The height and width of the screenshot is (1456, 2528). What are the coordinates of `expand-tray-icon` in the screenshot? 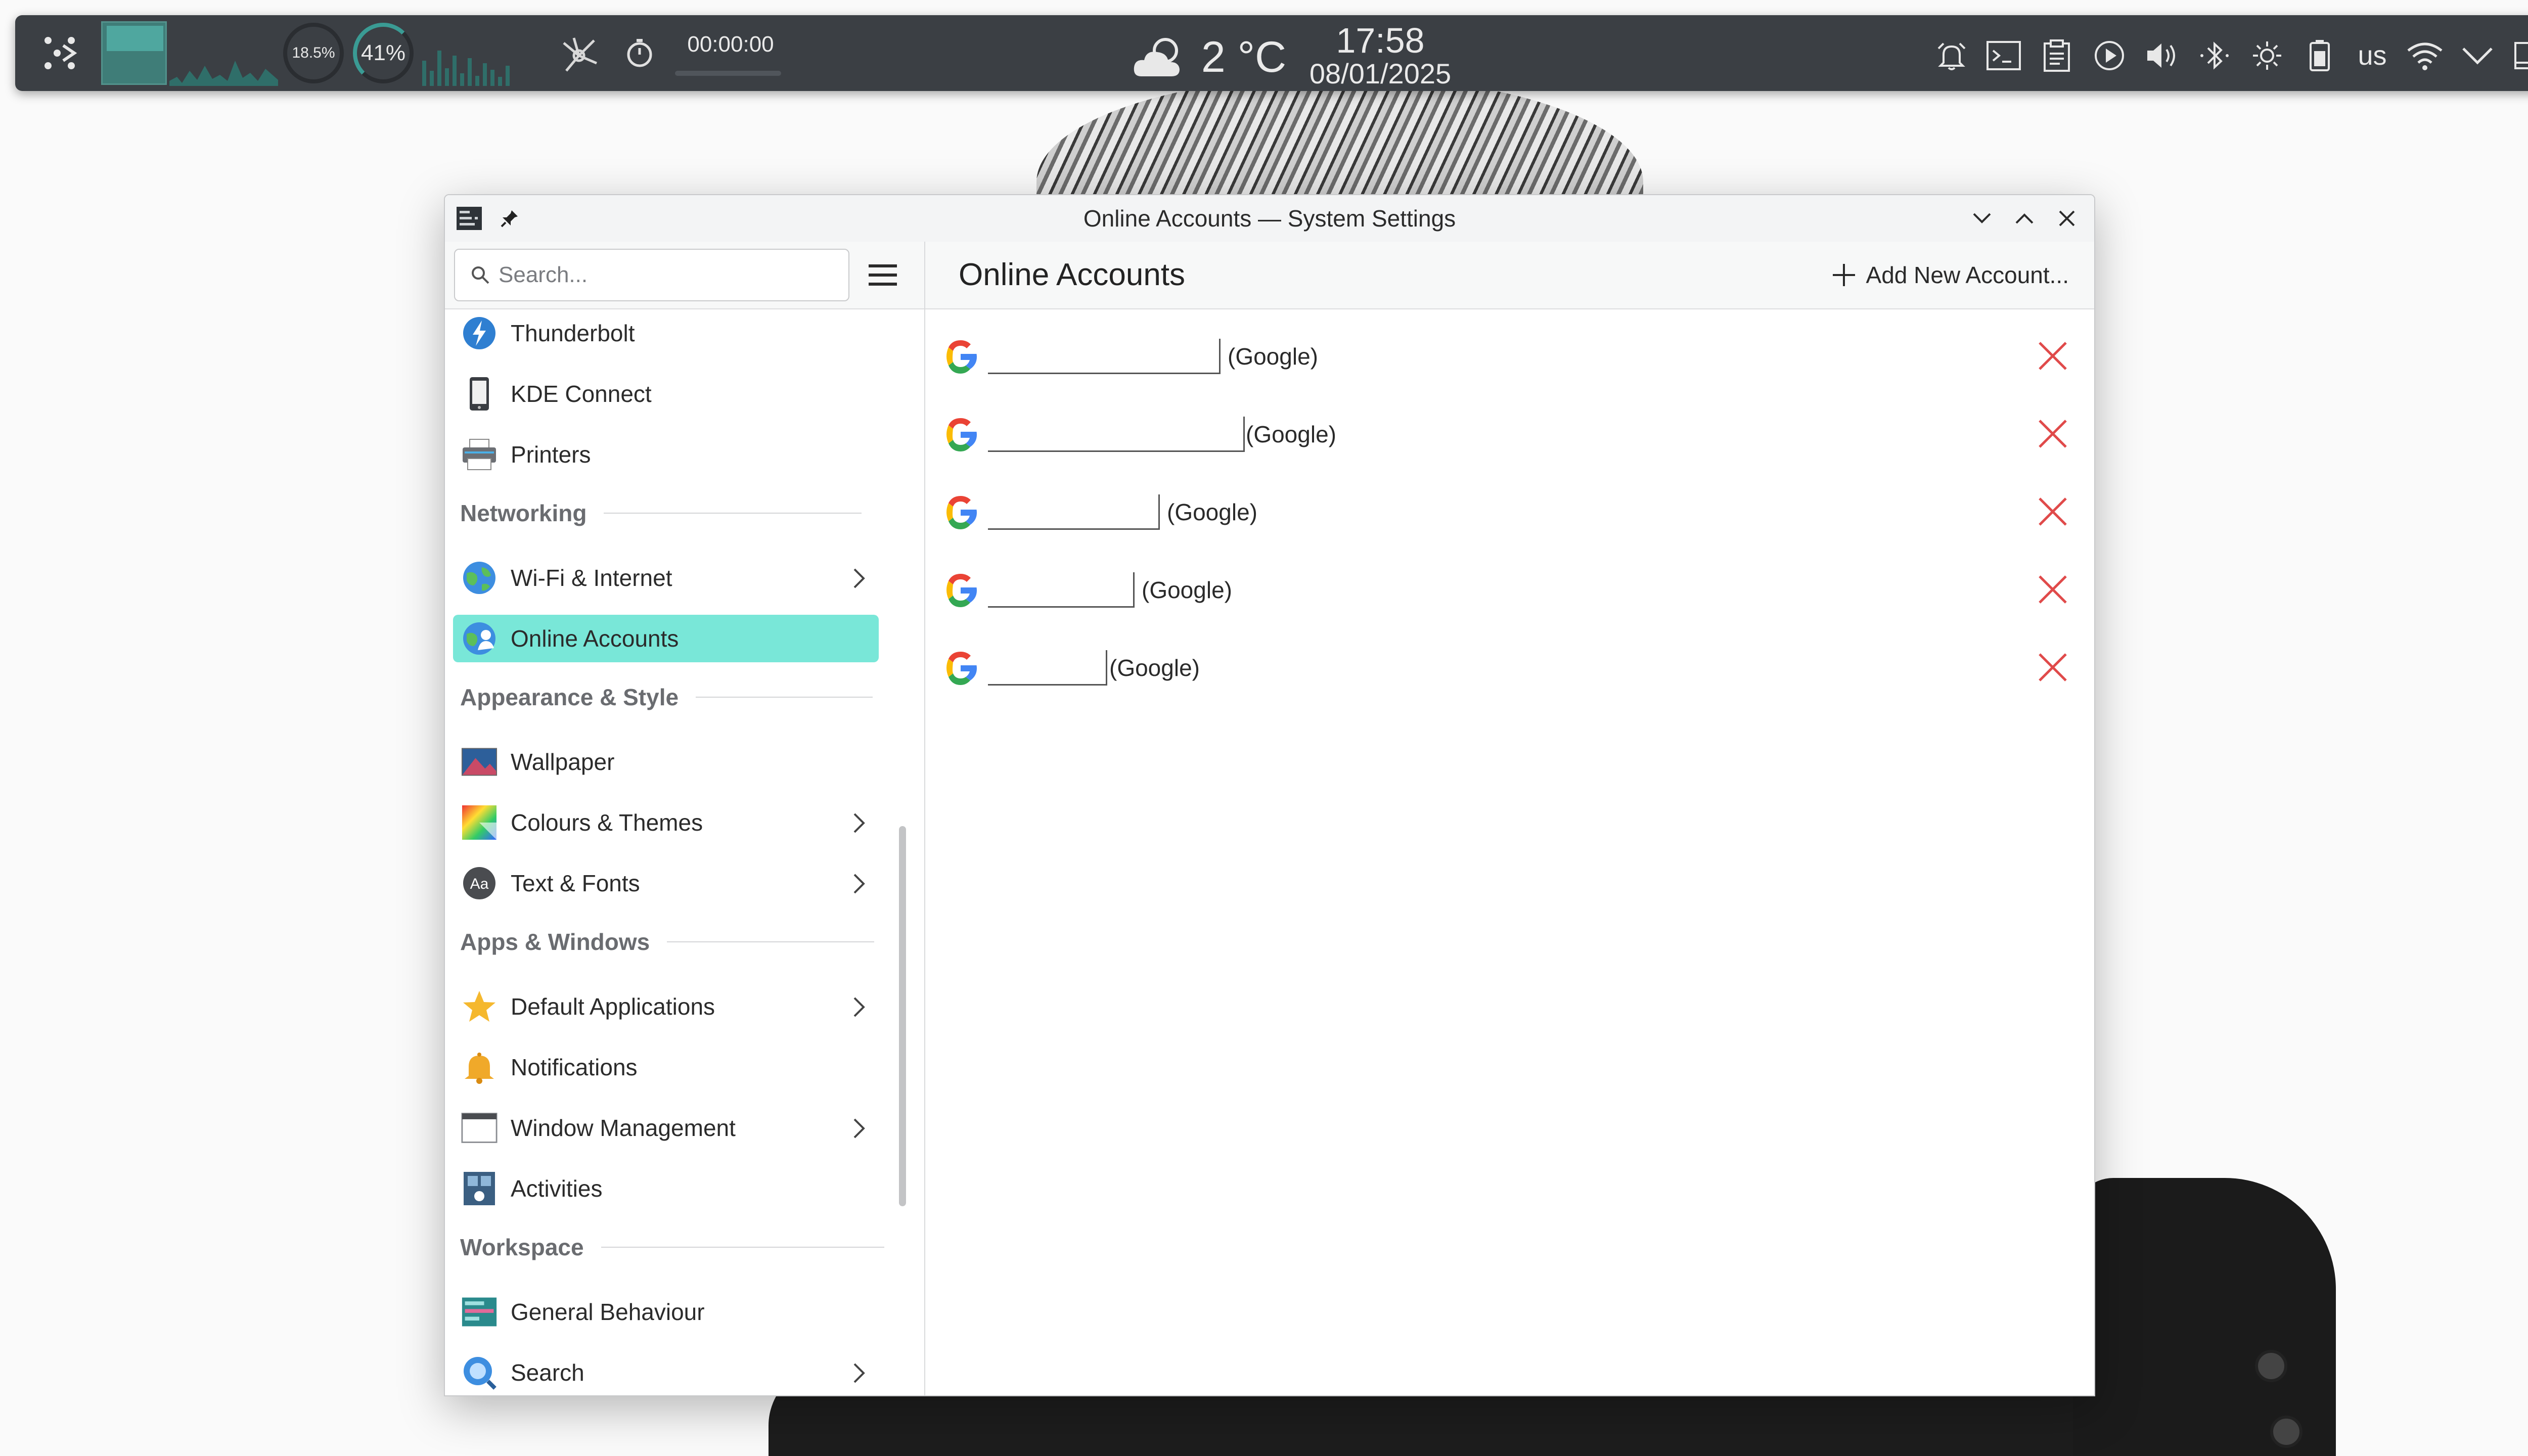 It's located at (2478, 55).